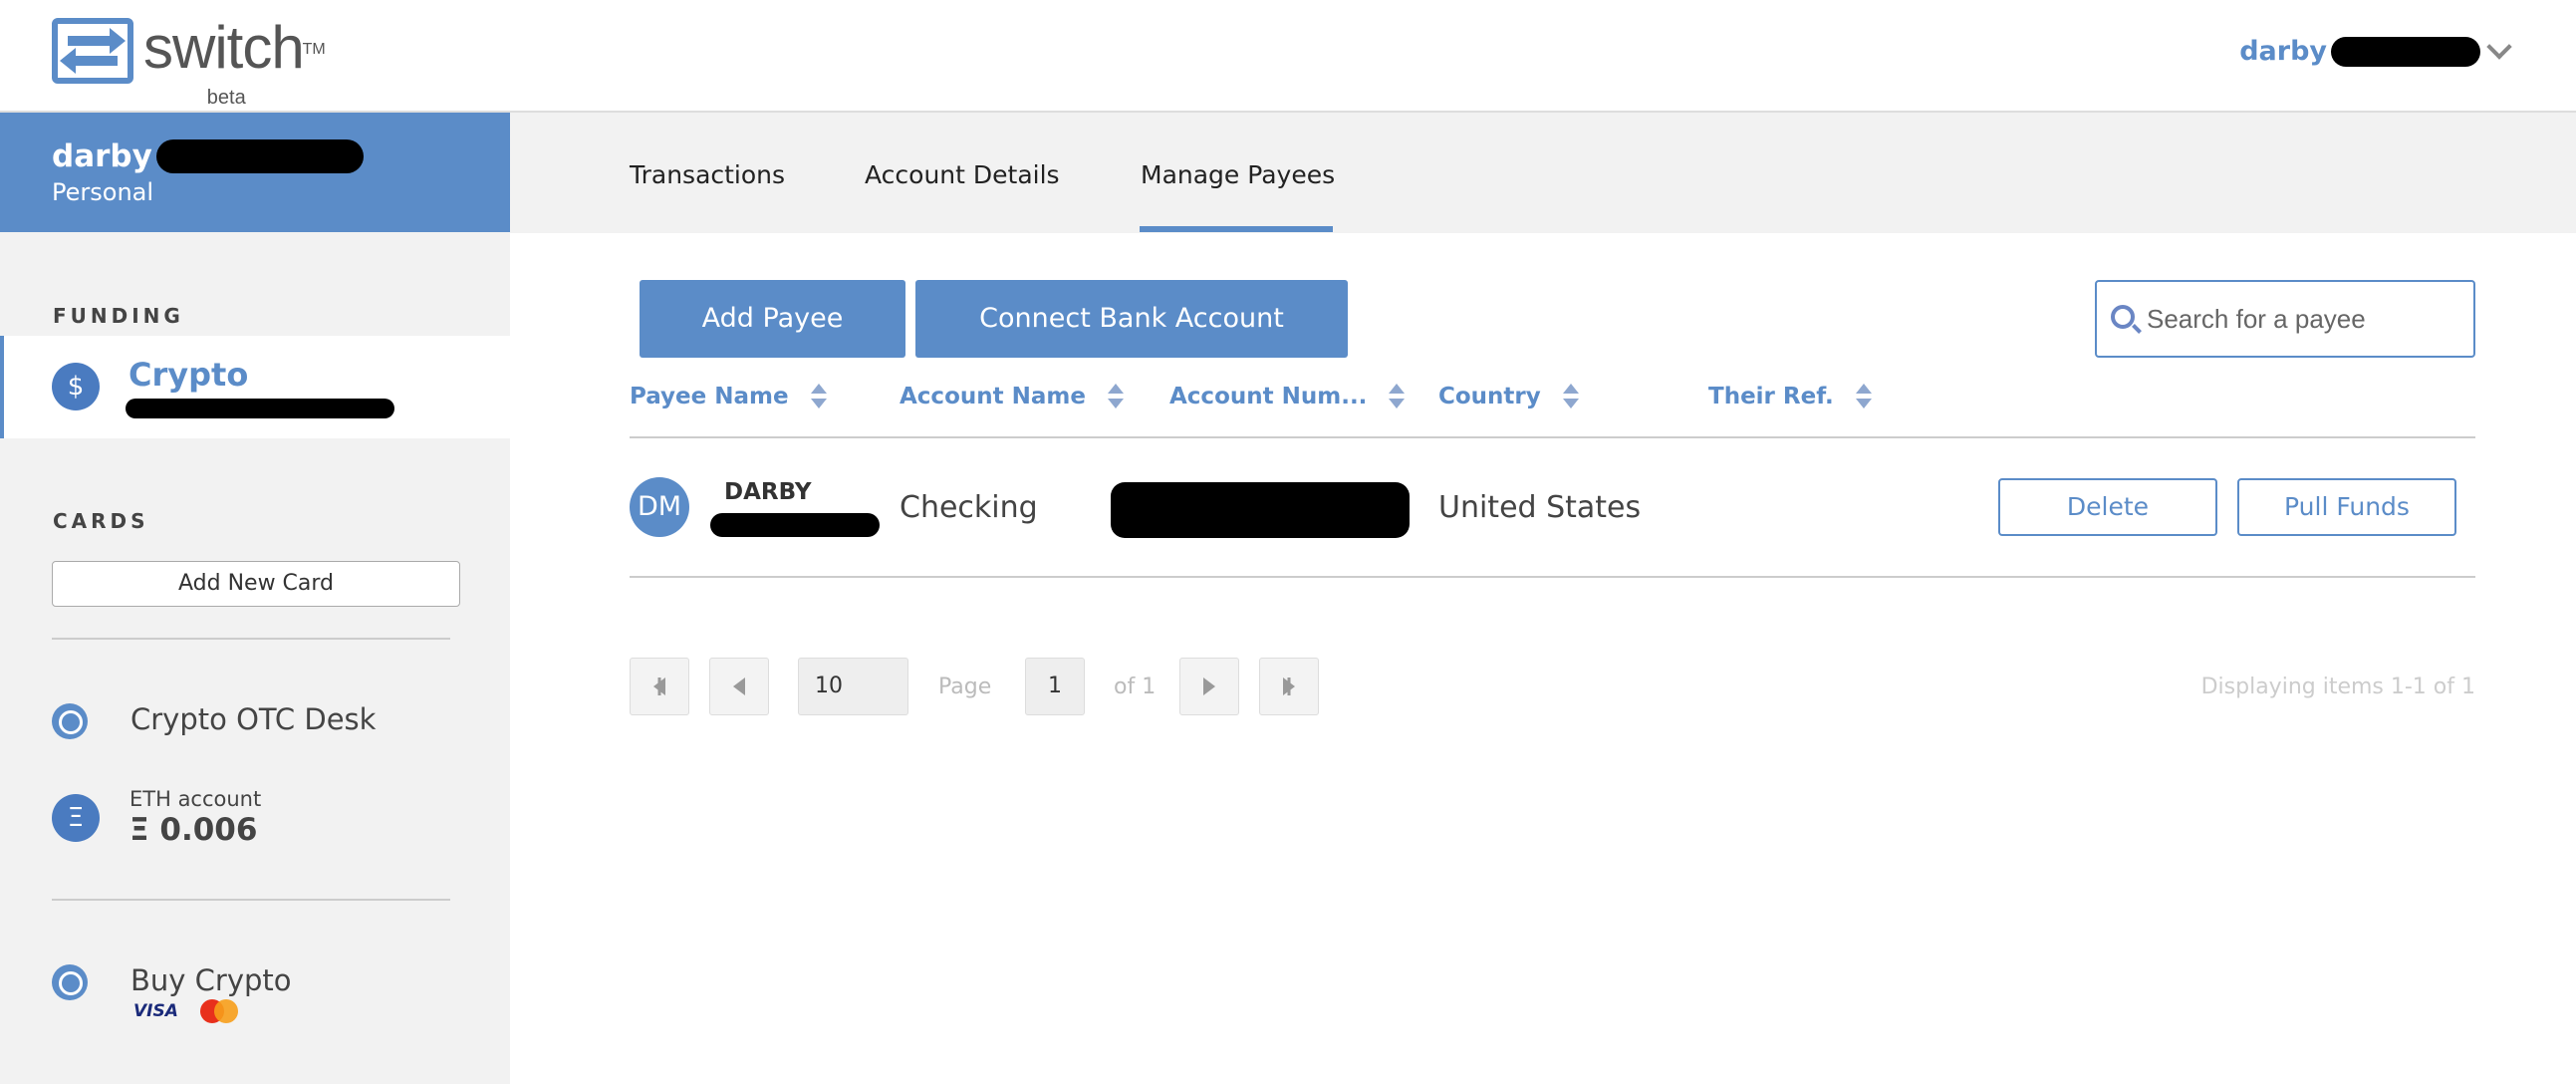 Image resolution: width=2576 pixels, height=1084 pixels. What do you see at coordinates (234, 64) in the screenshot?
I see `logo-text: switch TM beta` at bounding box center [234, 64].